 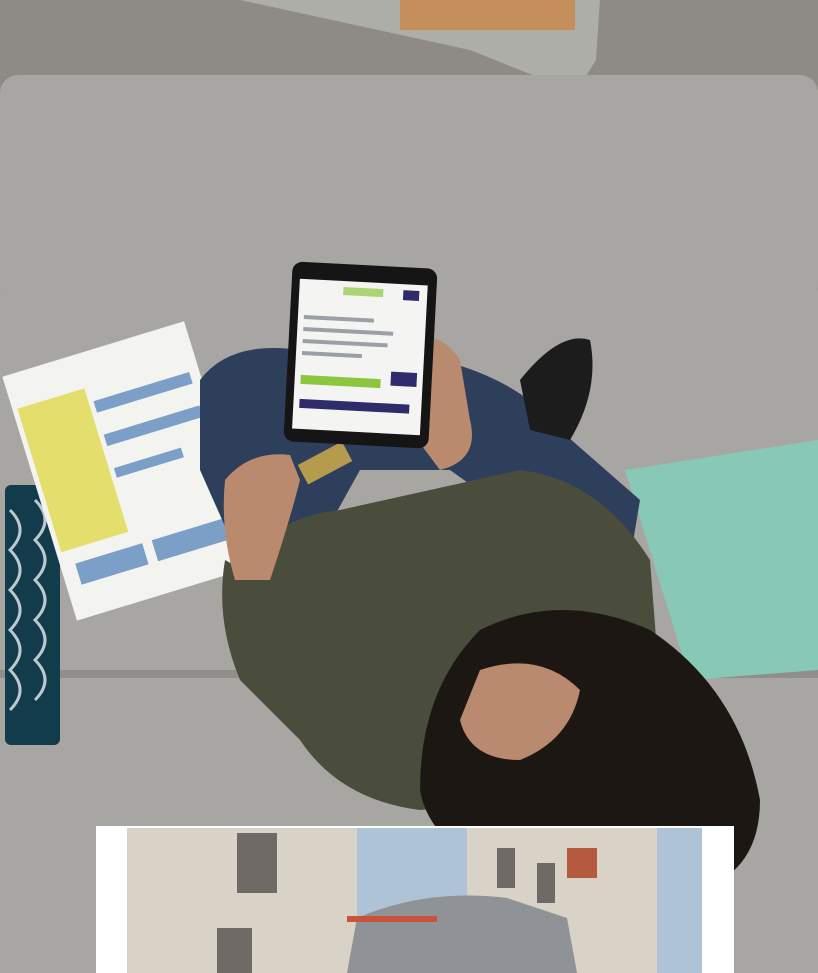 What do you see at coordinates (360, 357) in the screenshot?
I see `tablet-screen` at bounding box center [360, 357].